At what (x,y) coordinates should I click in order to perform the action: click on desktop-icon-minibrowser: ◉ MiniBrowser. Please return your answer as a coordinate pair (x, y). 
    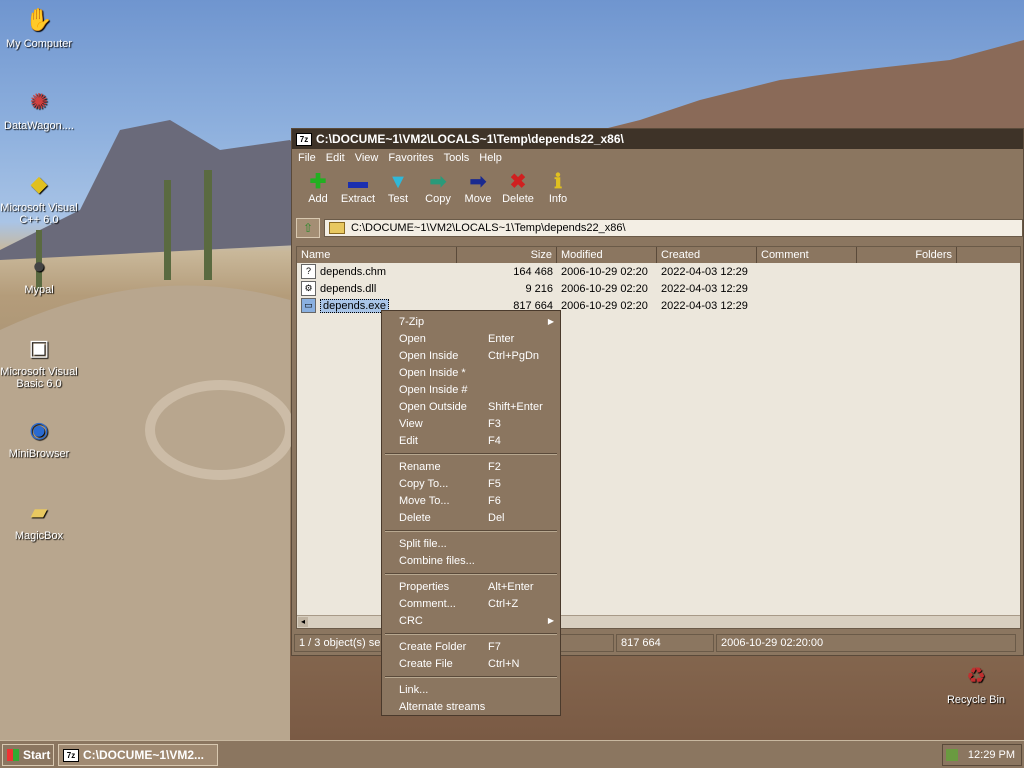
    Looking at the image, I should click on (39, 437).